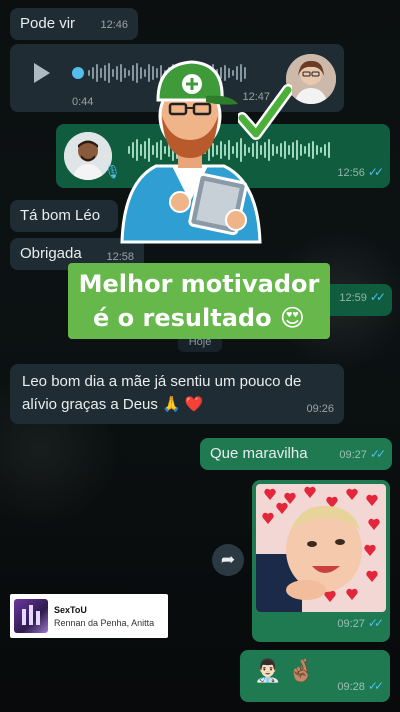 This screenshot has height=712, width=400. What do you see at coordinates (265, 112) in the screenshot?
I see `checkmark-icon` at bounding box center [265, 112].